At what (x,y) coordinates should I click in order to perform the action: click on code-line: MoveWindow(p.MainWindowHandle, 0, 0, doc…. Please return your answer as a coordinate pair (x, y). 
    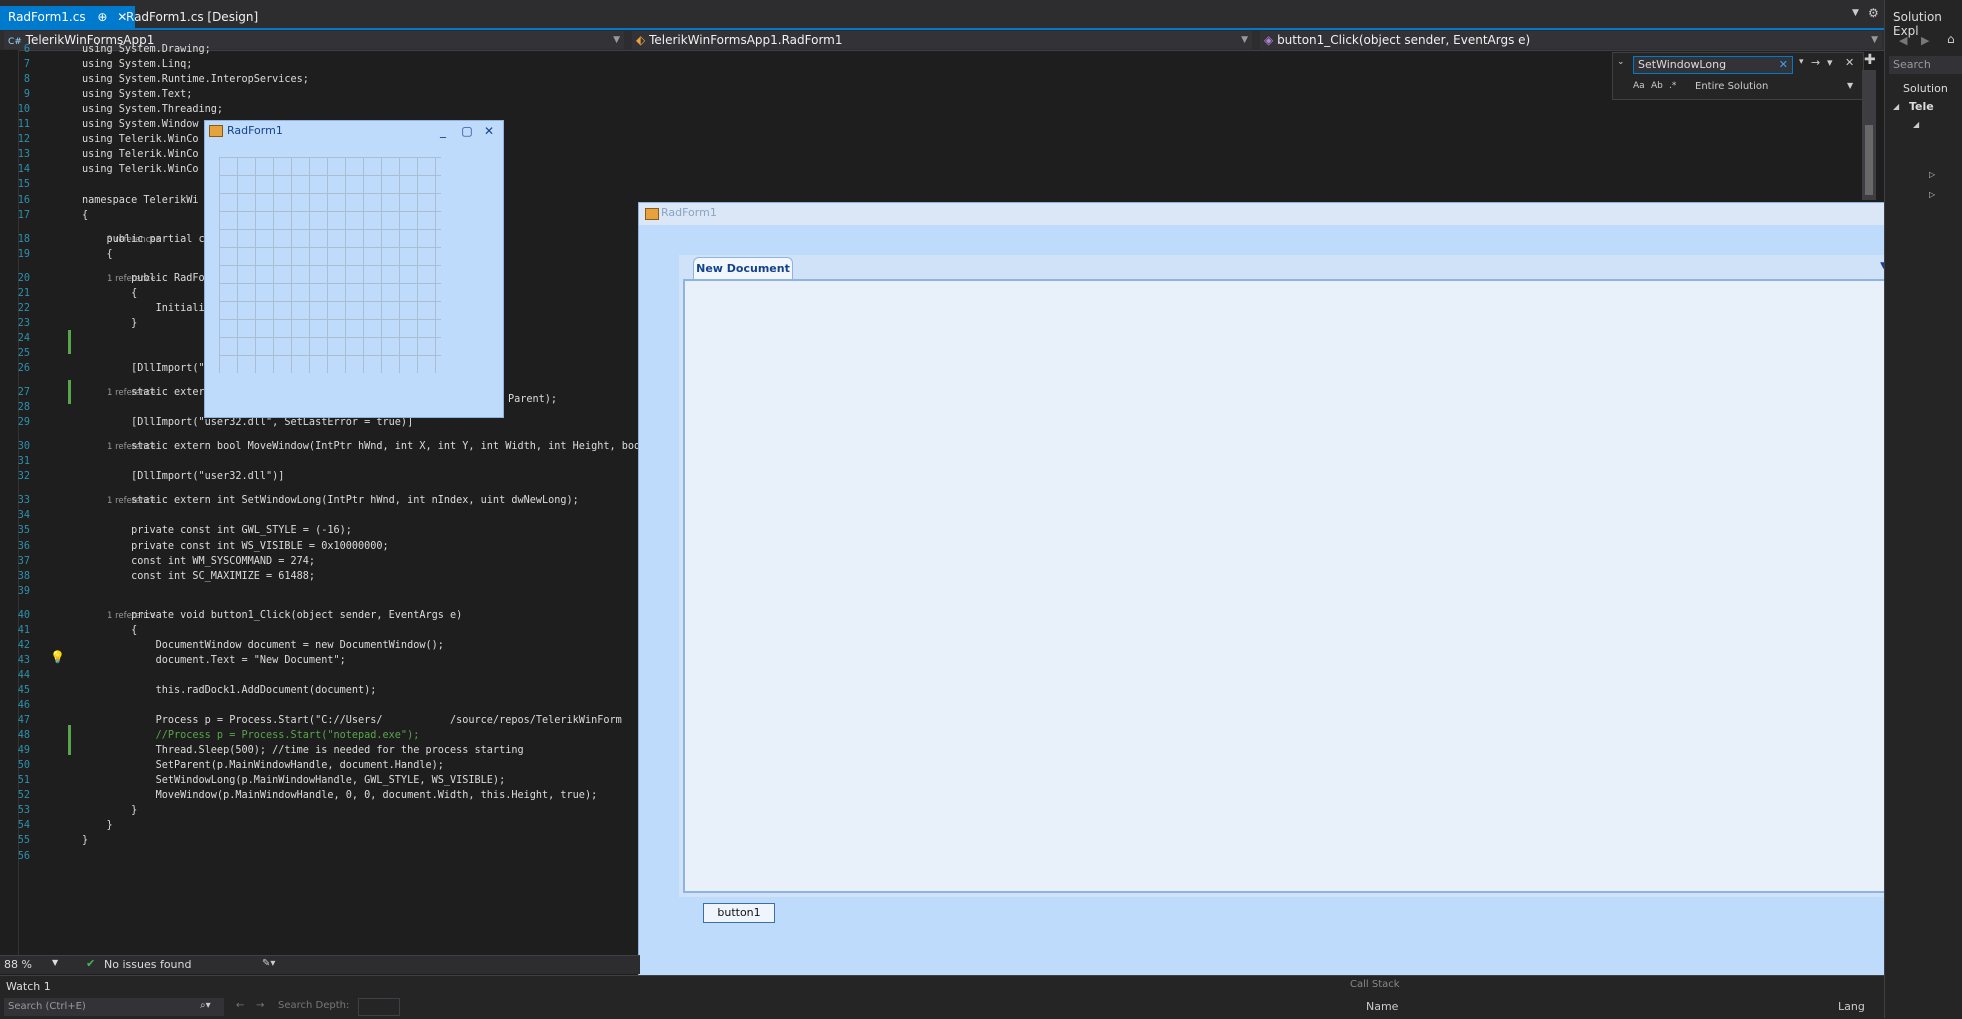
    Looking at the image, I should click on (340, 795).